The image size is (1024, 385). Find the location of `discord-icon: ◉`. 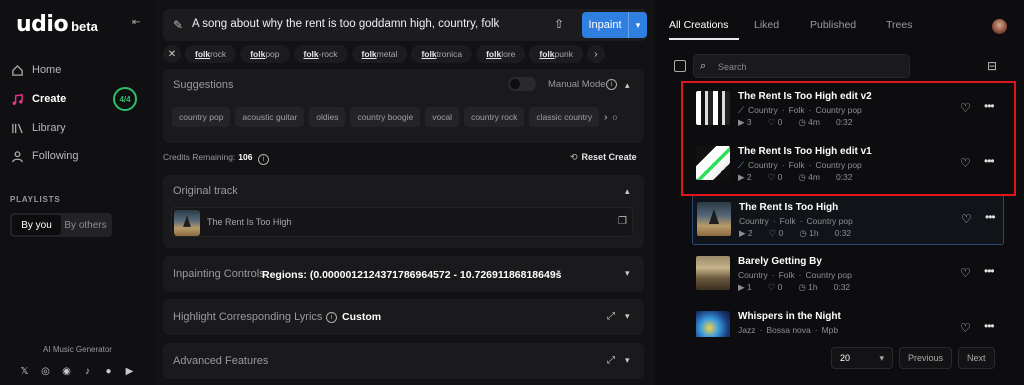

discord-icon: ◉ is located at coordinates (66, 371).